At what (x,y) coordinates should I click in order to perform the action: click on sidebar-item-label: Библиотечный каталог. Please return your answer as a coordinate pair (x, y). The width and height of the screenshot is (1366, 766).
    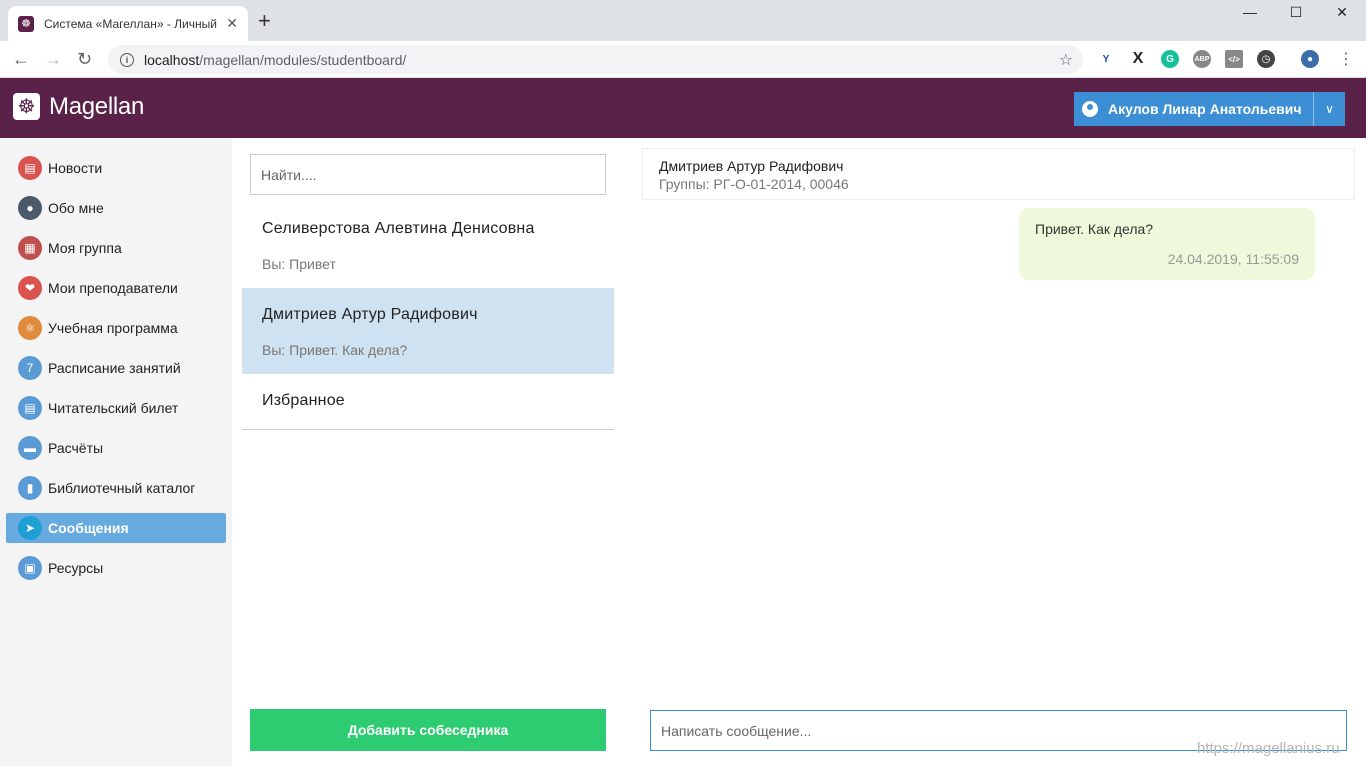
    Looking at the image, I should click on (122, 488).